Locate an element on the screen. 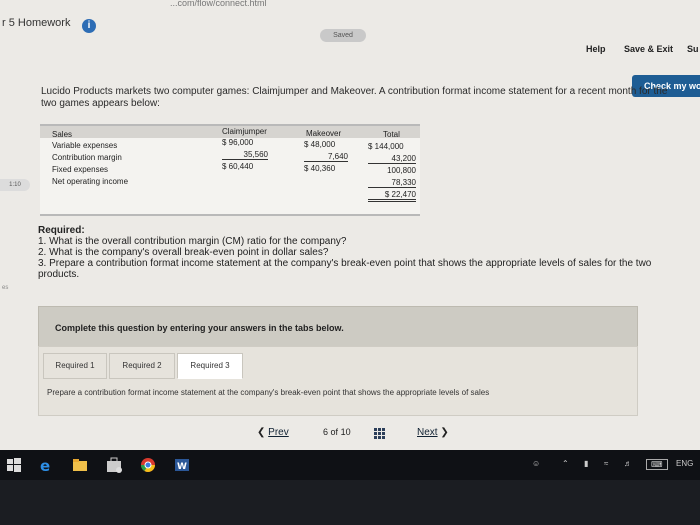  prev-label: Prev is located at coordinates (278, 432).